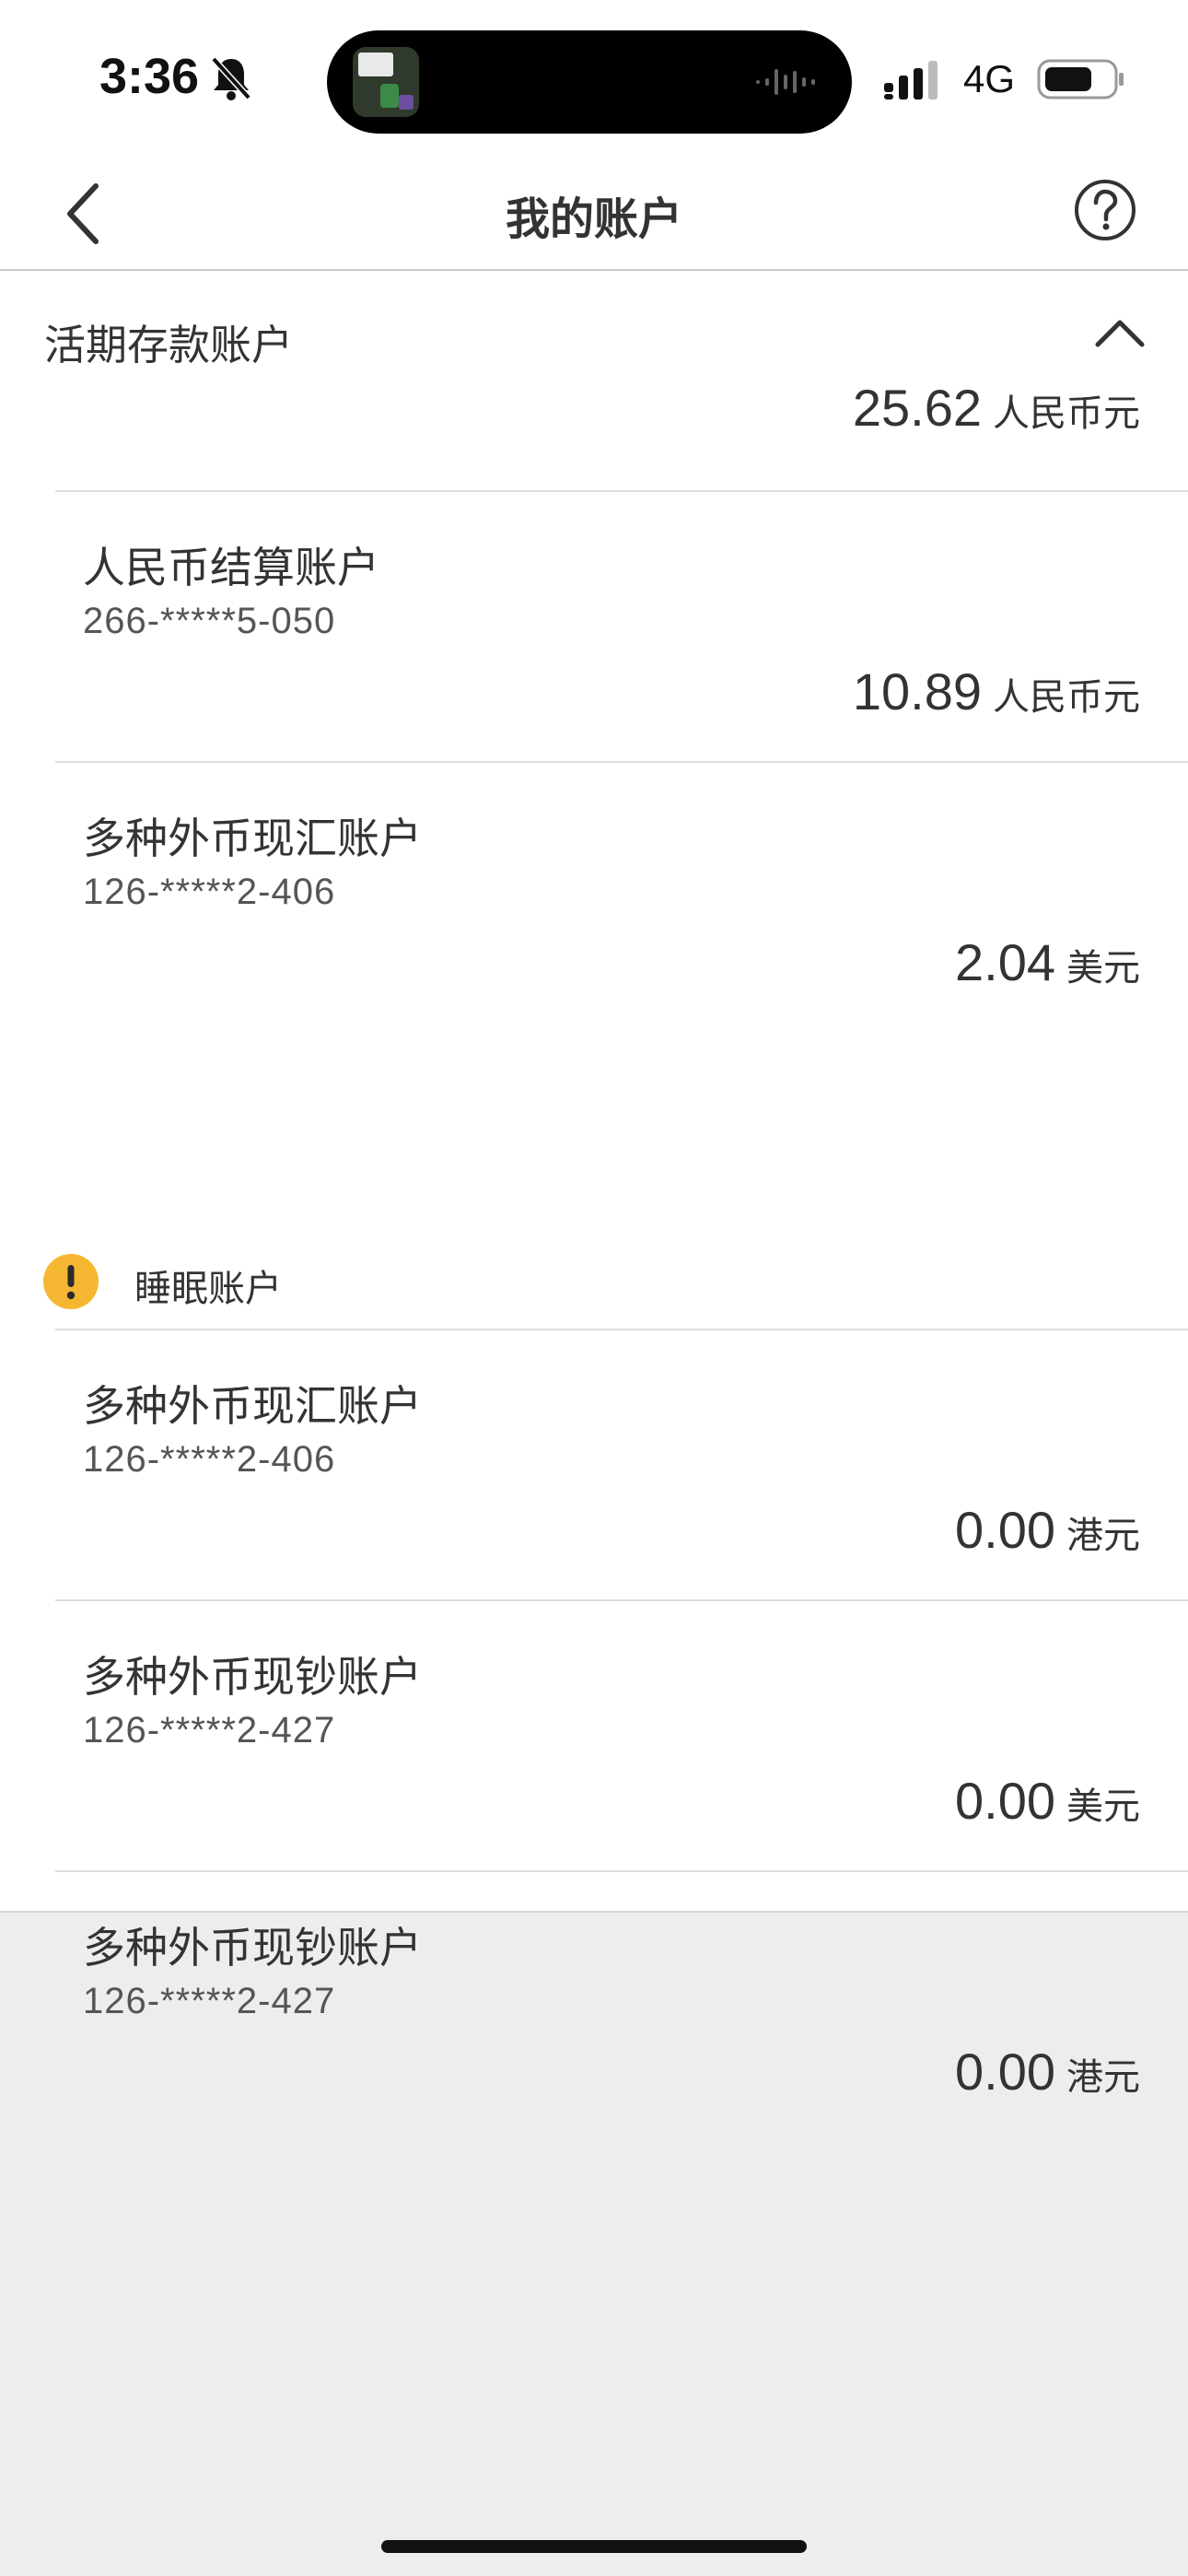 Image resolution: width=1188 pixels, height=2576 pixels. What do you see at coordinates (594, 1735) in the screenshot?
I see `account-row: 多种外币现钞账户 126-*****2-427 0.00 美元` at bounding box center [594, 1735].